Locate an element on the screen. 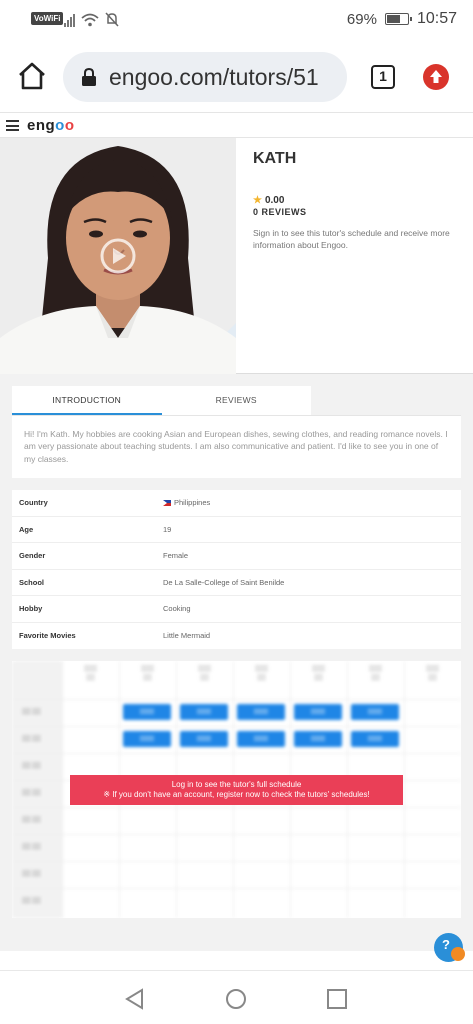  info-value: Philippines is located at coordinates (186, 502).